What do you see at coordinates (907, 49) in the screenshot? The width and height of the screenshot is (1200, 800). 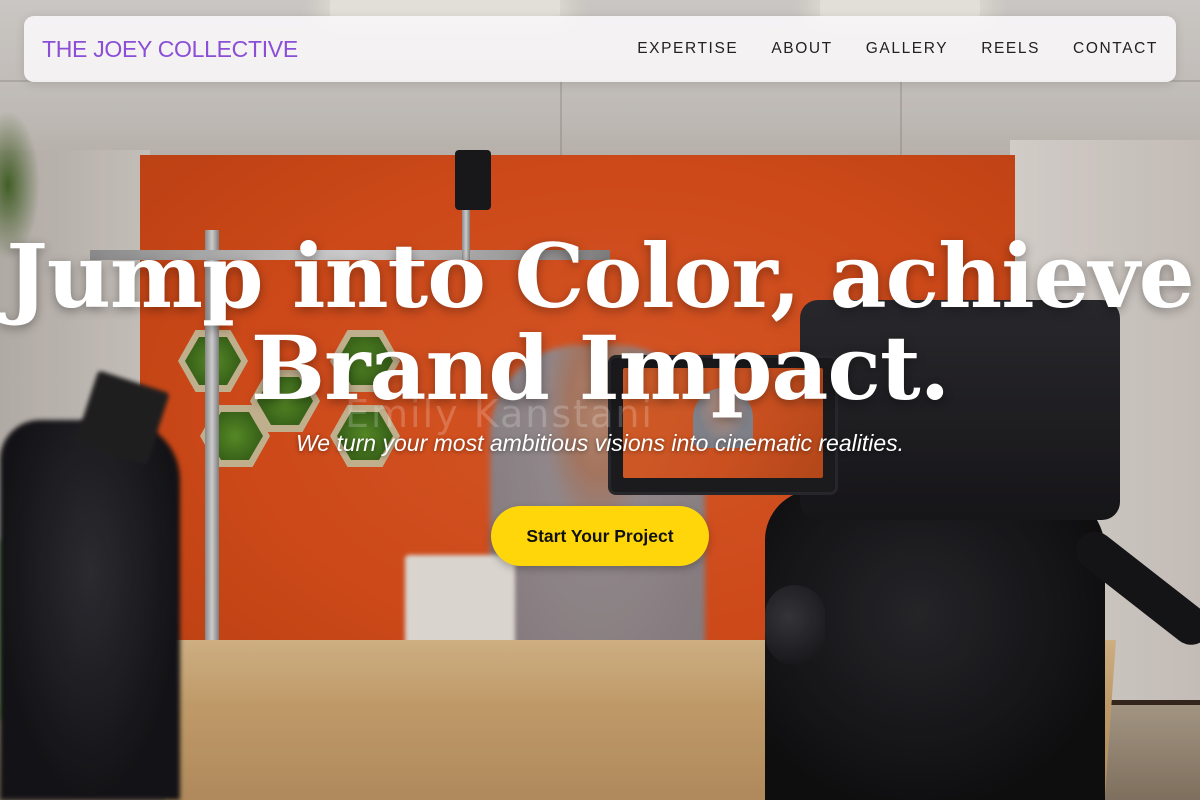 I see `nav-link-gallery: GALLERY` at bounding box center [907, 49].